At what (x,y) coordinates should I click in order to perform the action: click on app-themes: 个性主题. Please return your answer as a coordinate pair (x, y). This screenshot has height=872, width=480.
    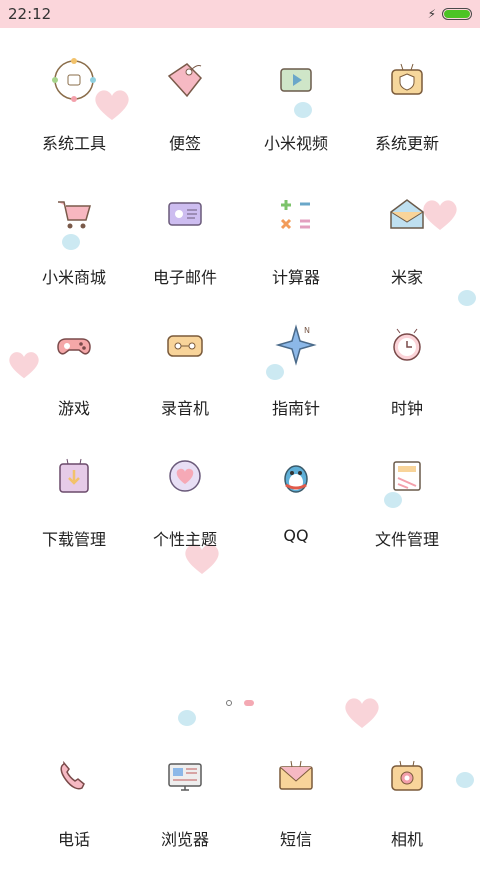
    Looking at the image, I should click on (185, 512).